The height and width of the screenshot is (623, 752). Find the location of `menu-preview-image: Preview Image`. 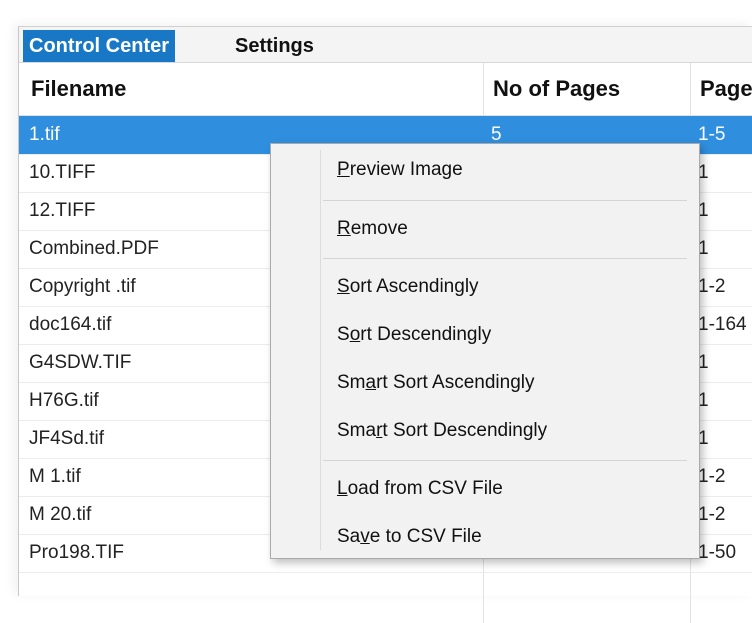

menu-preview-image: Preview Image is located at coordinates (400, 170).